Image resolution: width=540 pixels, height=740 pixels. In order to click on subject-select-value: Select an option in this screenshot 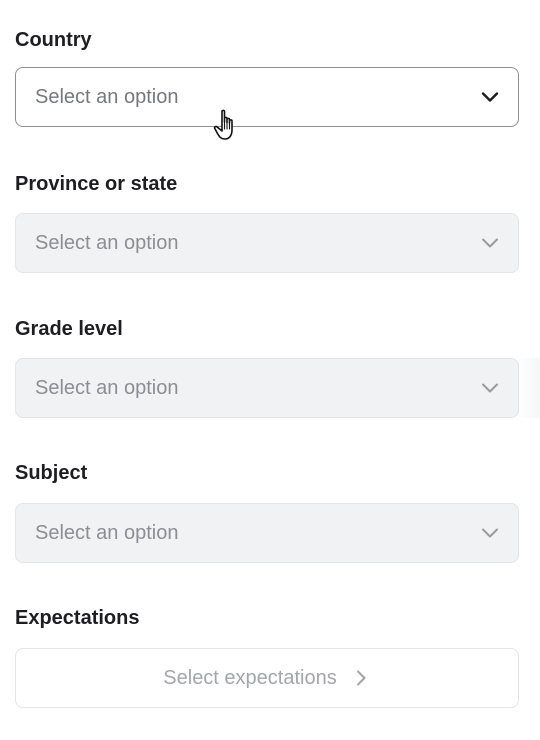, I will do `click(107, 532)`.